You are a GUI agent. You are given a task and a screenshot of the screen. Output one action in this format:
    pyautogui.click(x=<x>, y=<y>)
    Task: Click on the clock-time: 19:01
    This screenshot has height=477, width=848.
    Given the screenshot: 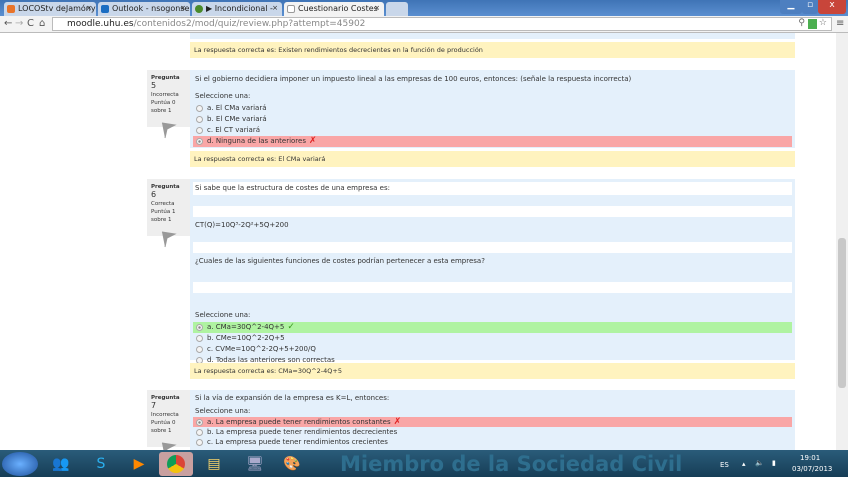 What is the action you would take?
    pyautogui.click(x=810, y=458)
    